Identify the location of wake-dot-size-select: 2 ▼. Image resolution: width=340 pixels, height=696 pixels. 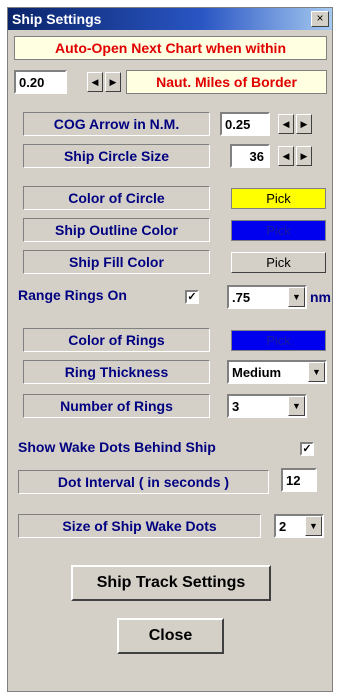
(299, 526).